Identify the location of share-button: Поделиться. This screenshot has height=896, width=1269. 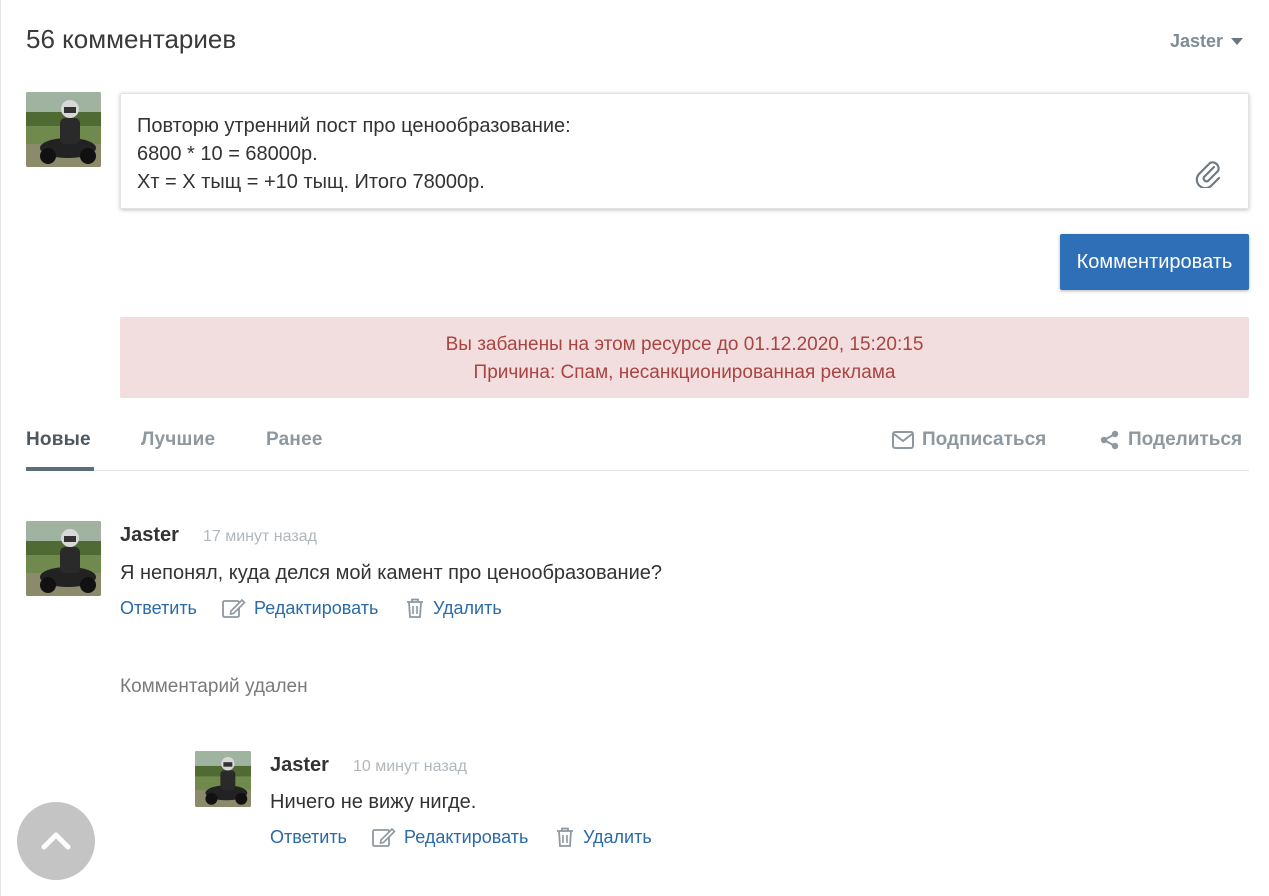
(1171, 440).